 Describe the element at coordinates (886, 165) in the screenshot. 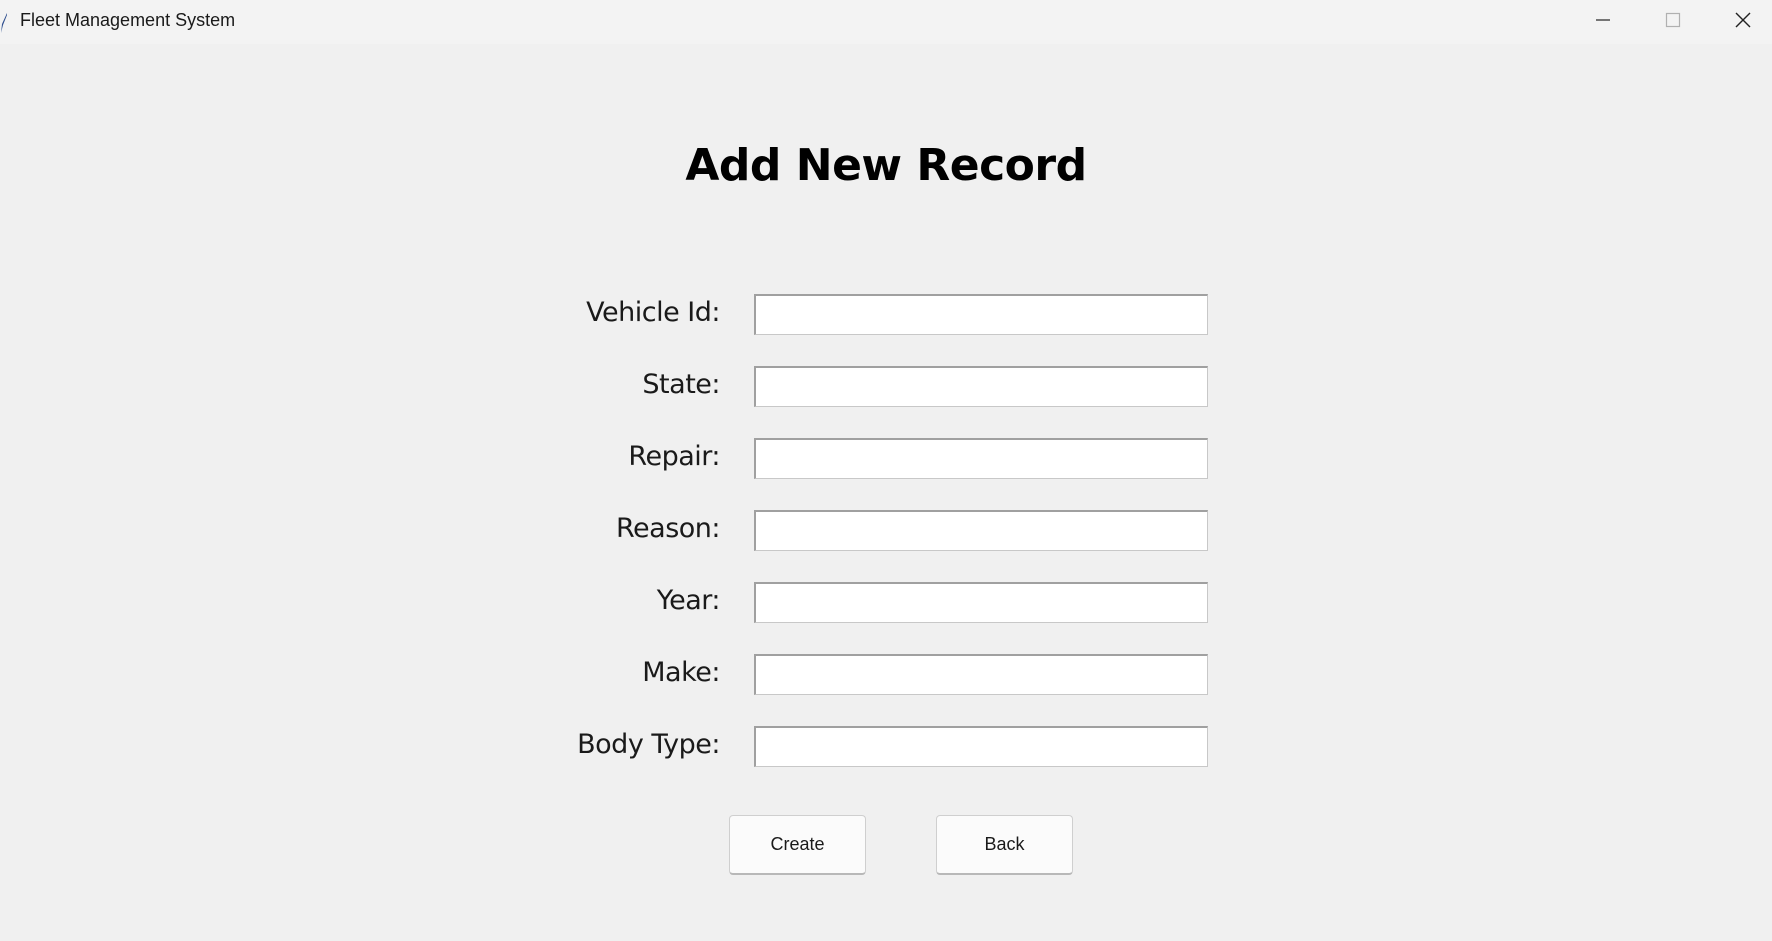

I see `page-title: Add New Record` at that location.